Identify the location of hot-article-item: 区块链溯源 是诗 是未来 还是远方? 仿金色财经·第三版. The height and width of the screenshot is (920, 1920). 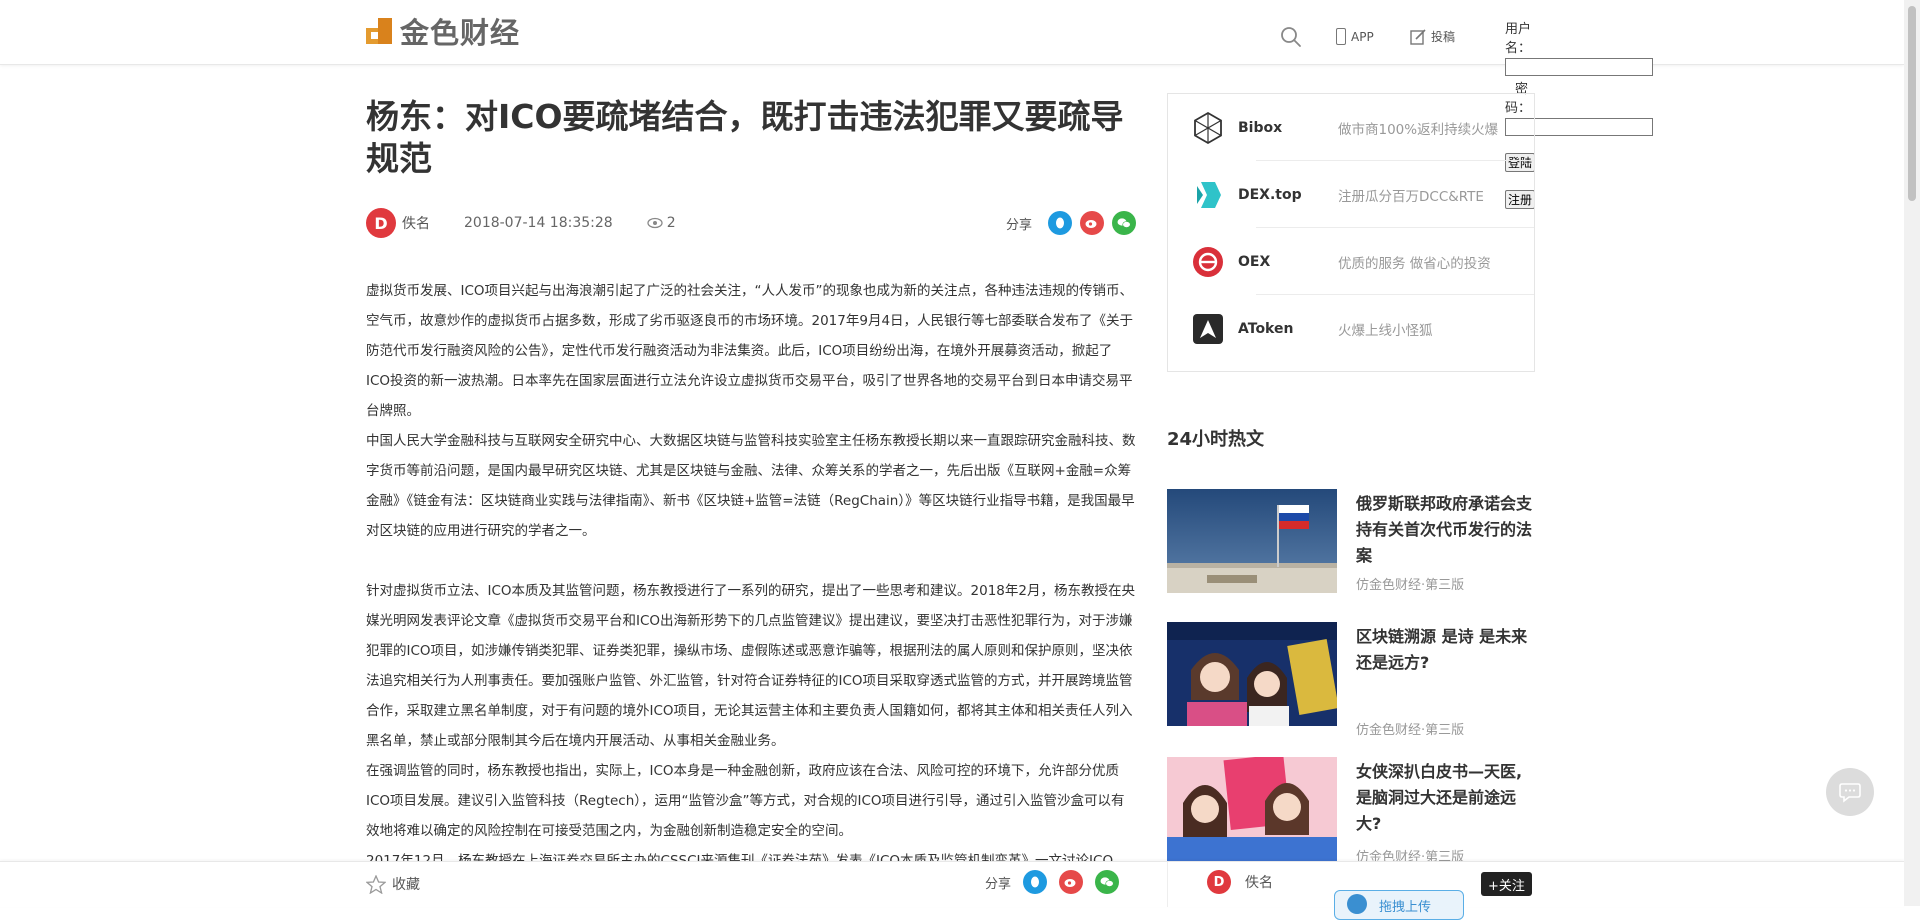
(1352, 680).